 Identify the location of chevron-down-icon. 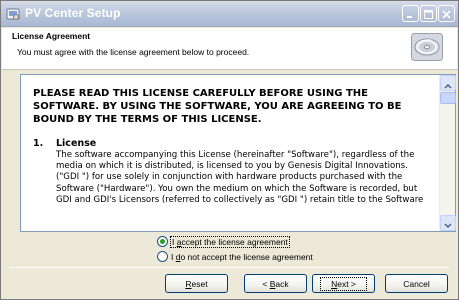
(448, 223).